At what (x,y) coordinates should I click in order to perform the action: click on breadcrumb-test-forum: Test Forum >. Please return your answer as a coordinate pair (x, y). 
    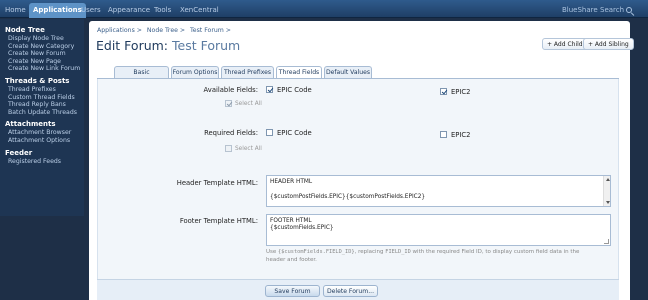
    Looking at the image, I should click on (210, 30).